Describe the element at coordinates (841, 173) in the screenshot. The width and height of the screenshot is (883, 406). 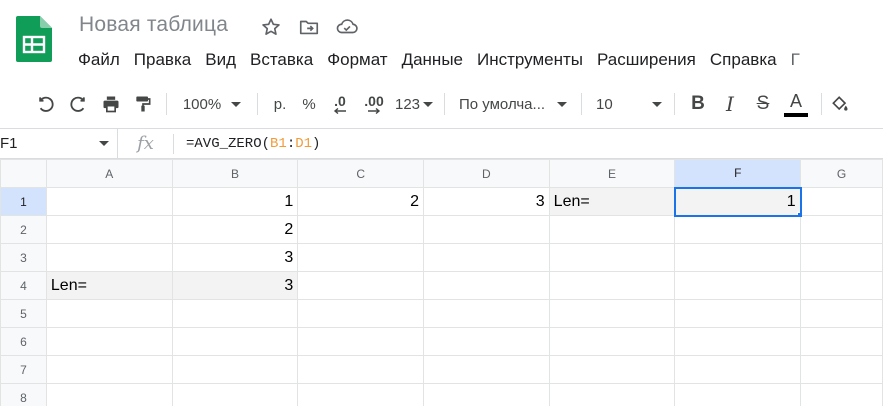
I see `column-header-g: G` at that location.